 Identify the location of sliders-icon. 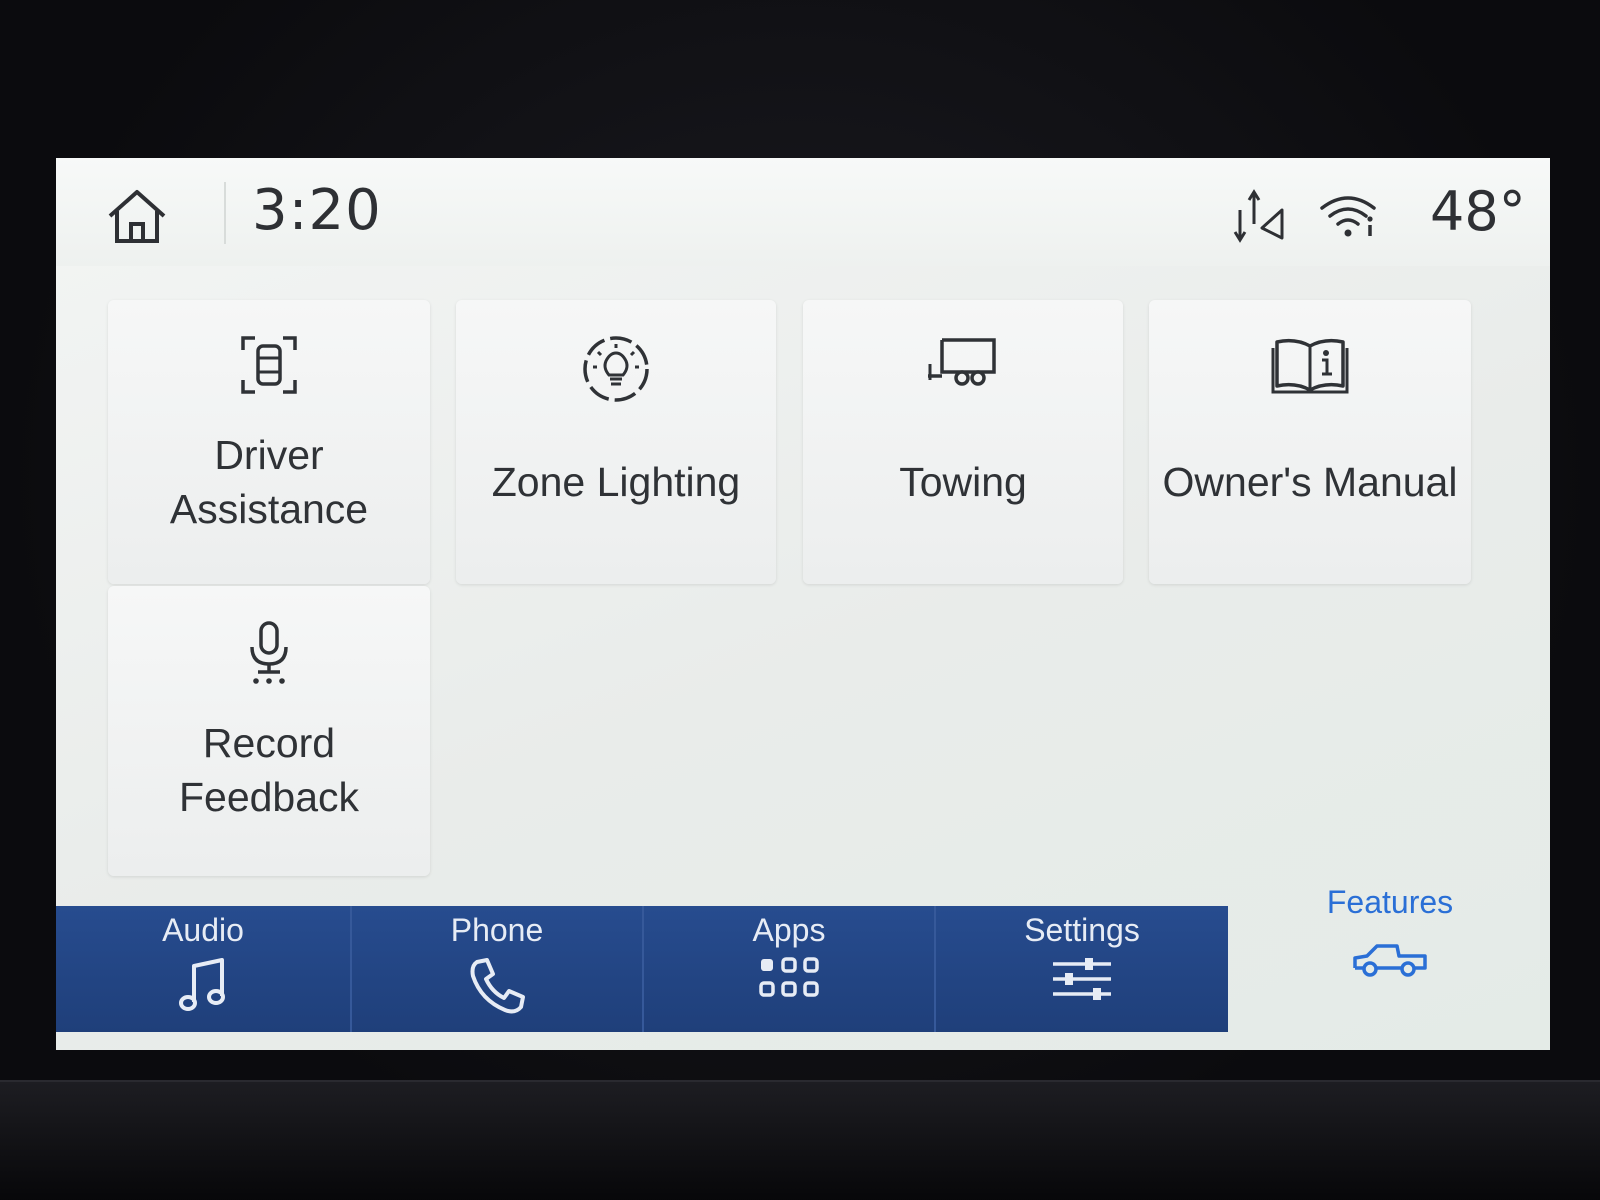
(1082, 979).